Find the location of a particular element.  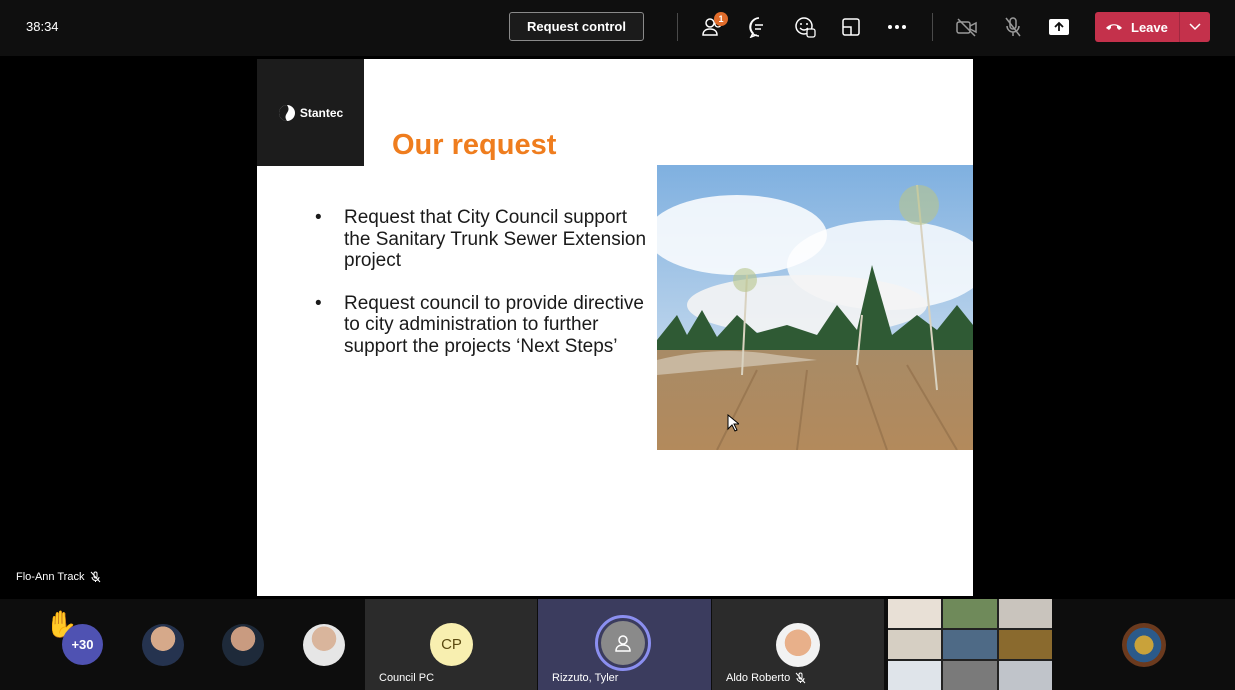

leave-label: Leave is located at coordinates (1149, 27).